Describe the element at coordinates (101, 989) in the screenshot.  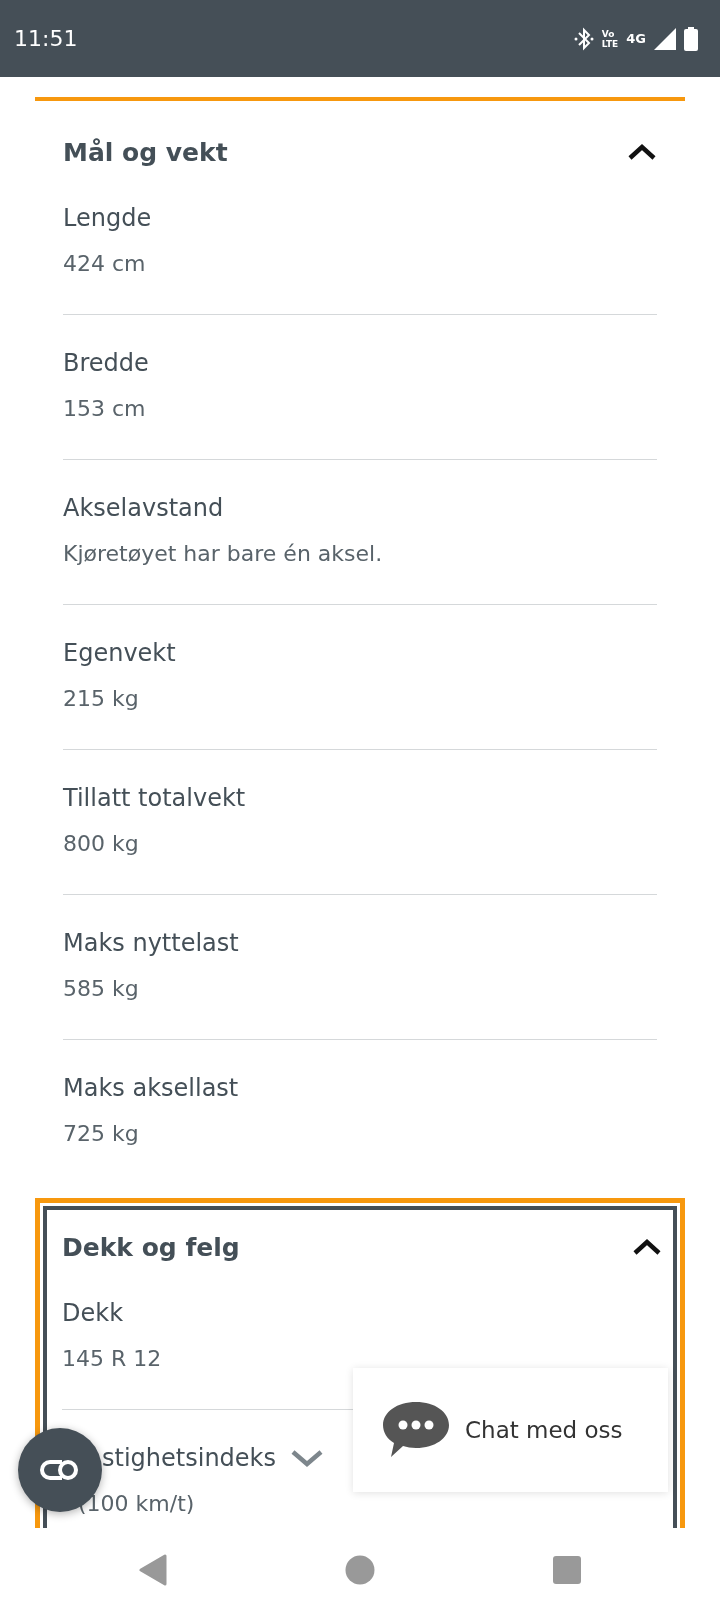
I see `spec-value: 585 kg` at that location.